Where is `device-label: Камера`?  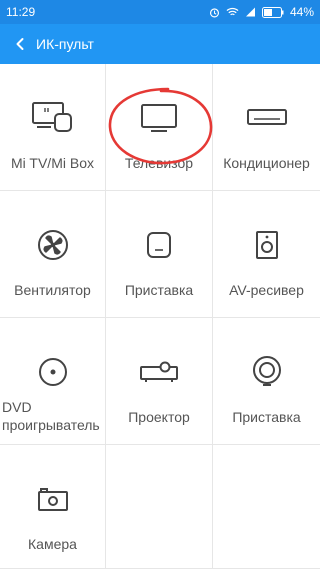
device-label: Камера is located at coordinates (52, 544).